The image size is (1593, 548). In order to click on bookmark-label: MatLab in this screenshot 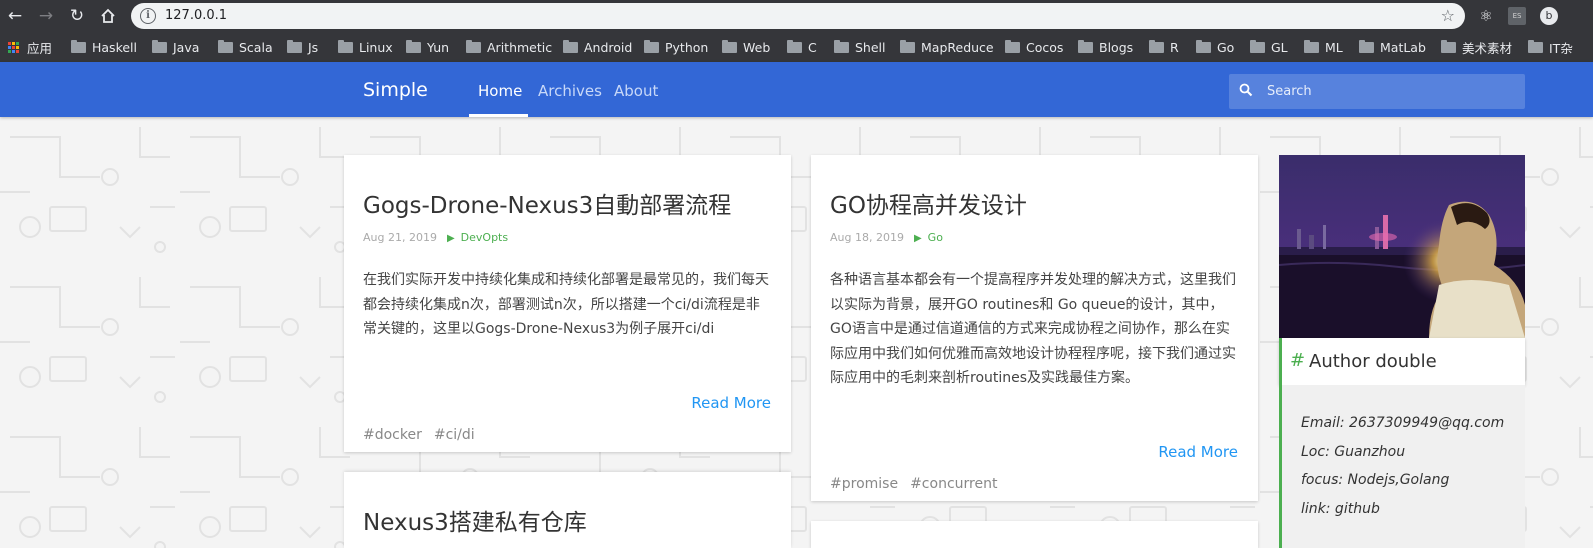, I will do `click(1403, 47)`.